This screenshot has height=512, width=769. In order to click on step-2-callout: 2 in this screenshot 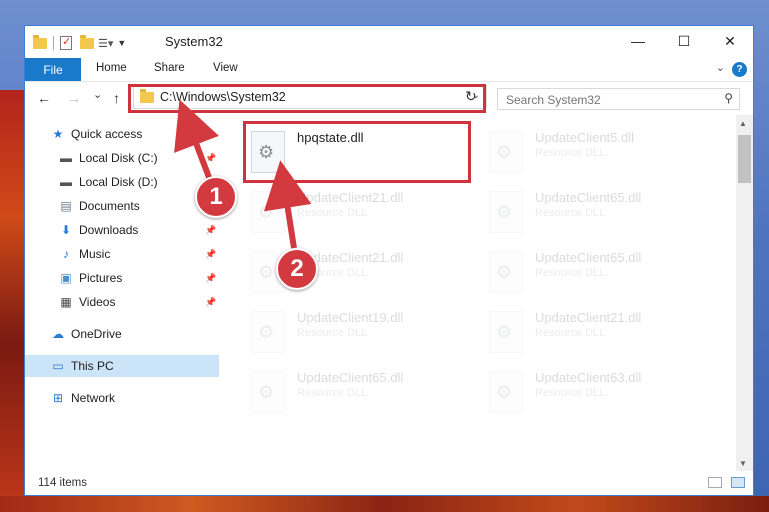, I will do `click(297, 269)`.